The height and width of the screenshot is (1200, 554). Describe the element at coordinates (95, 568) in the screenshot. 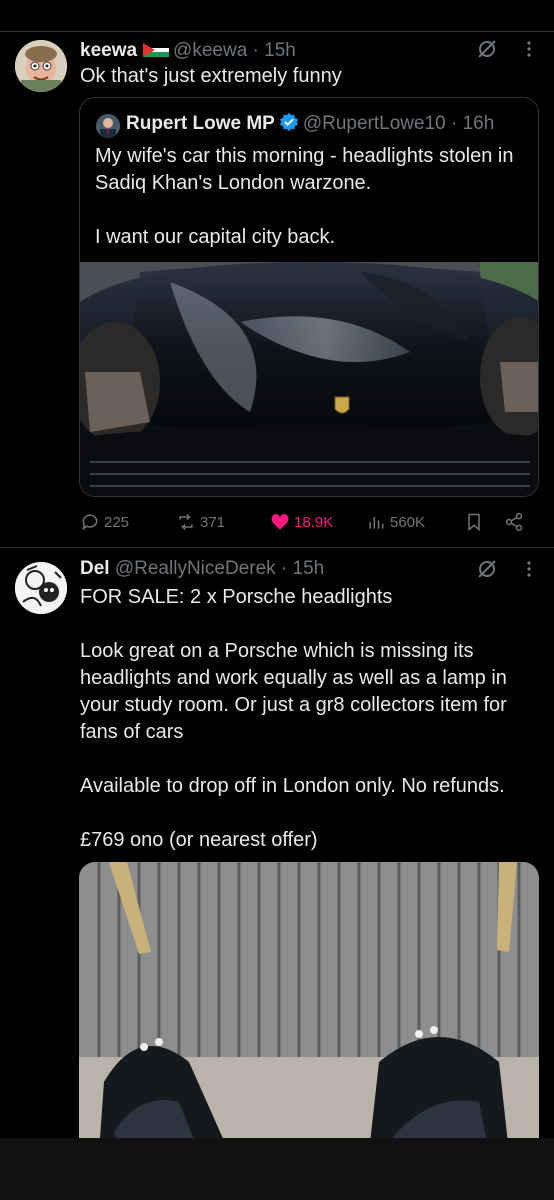

I see `author-name: Del` at that location.